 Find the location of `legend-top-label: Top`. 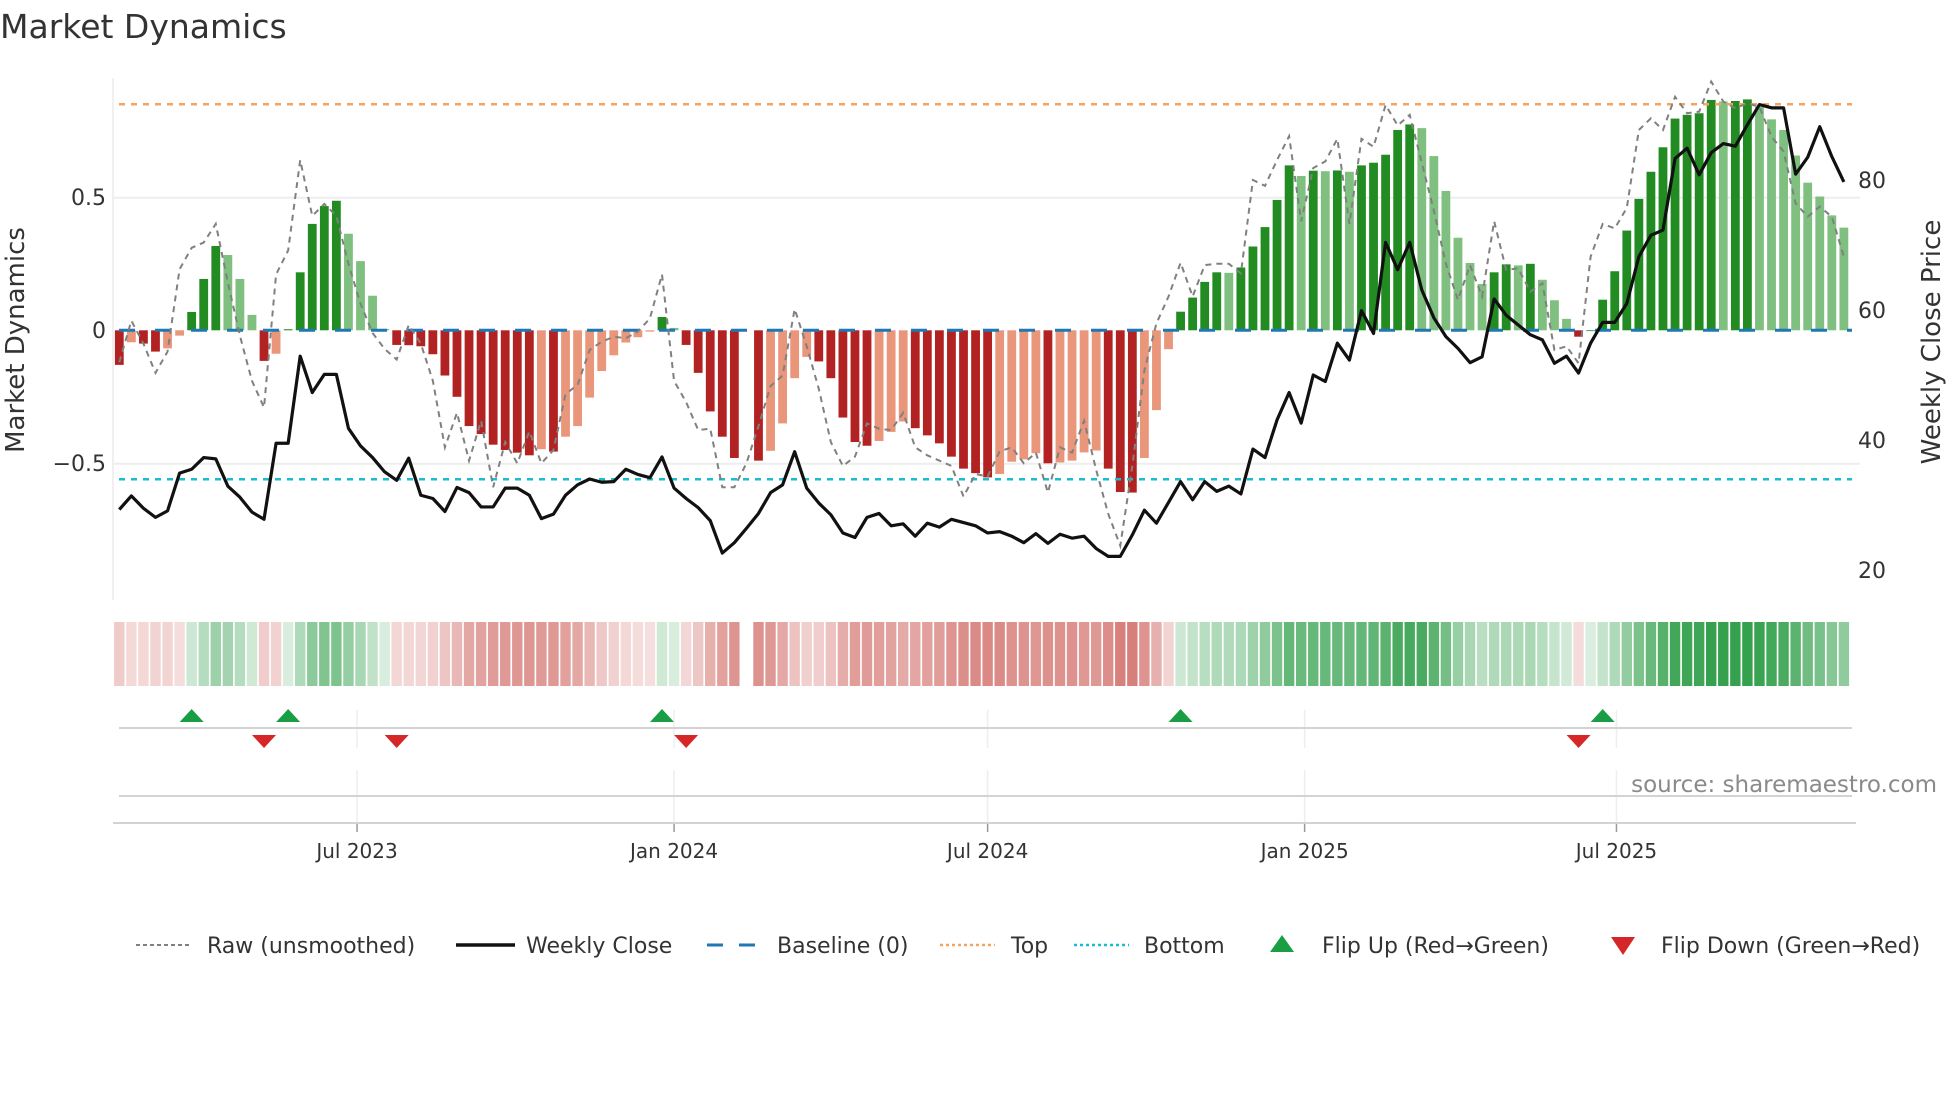

legend-top-label: Top is located at coordinates (1029, 946).